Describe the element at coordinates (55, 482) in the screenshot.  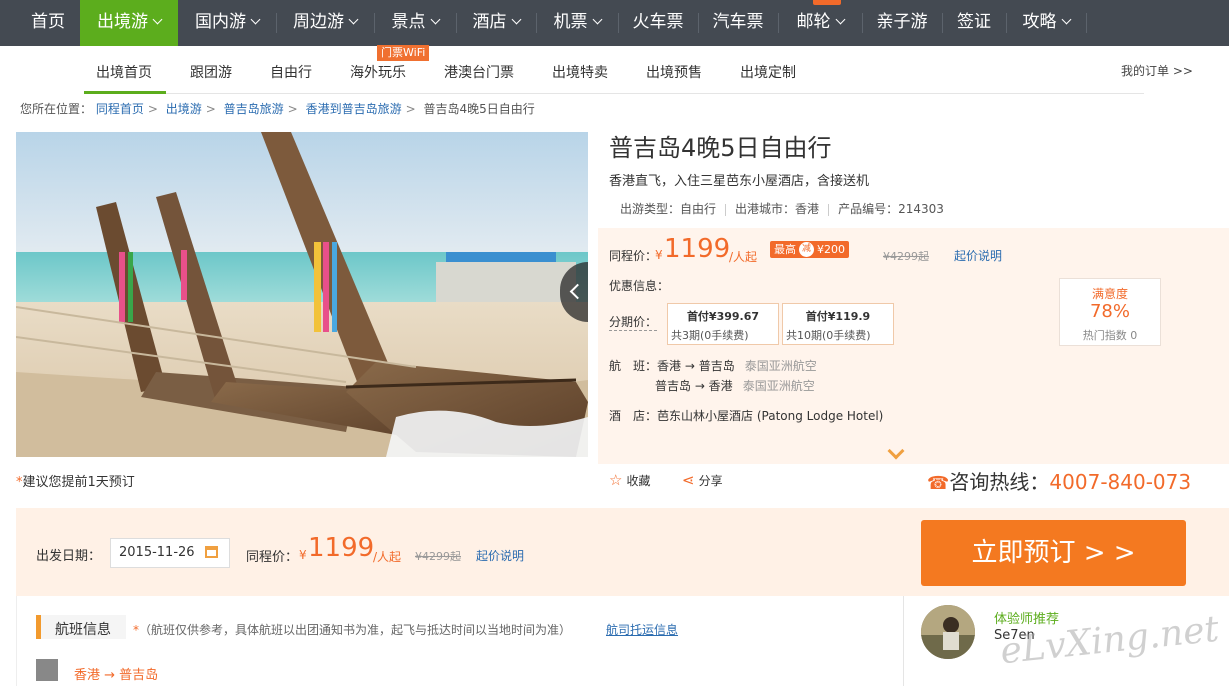
I see `advice-text: 建议您提前` at that location.